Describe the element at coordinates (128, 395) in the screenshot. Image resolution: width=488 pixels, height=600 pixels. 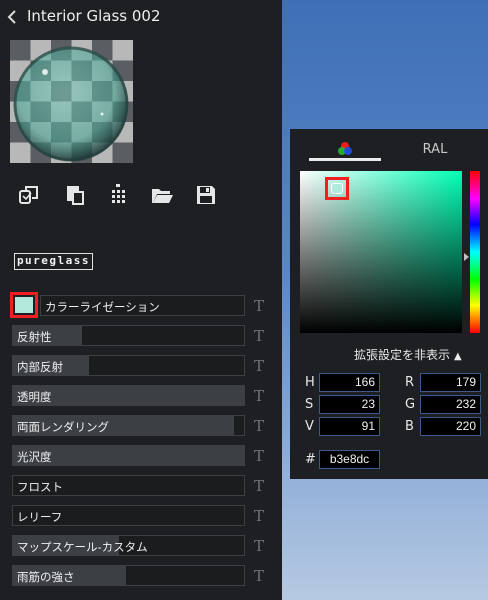
I see `transparency-slider: 透明度` at that location.